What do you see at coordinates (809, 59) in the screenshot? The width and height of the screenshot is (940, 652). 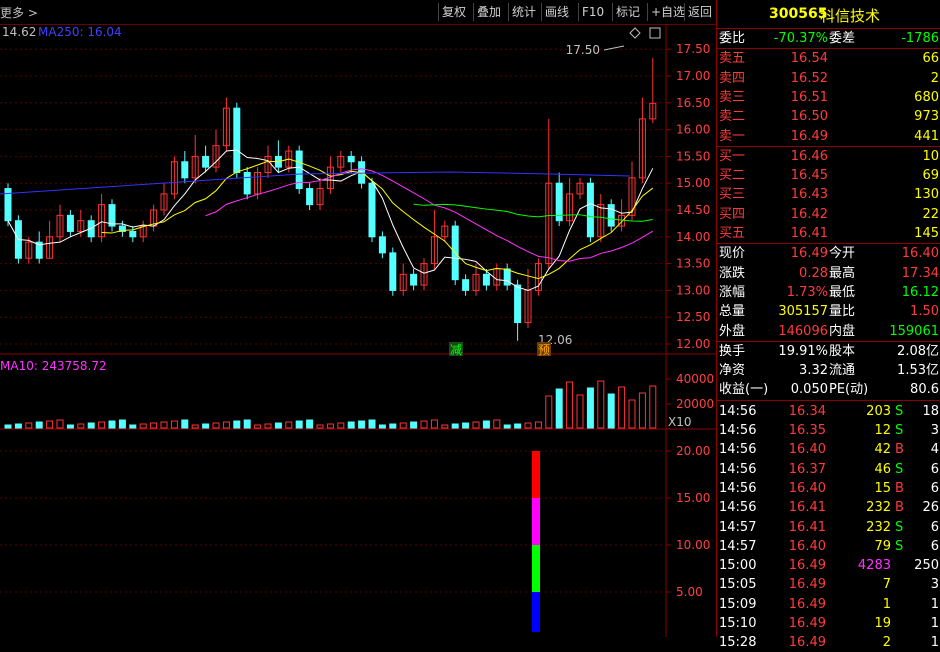 I see `ask-price: 16.54` at bounding box center [809, 59].